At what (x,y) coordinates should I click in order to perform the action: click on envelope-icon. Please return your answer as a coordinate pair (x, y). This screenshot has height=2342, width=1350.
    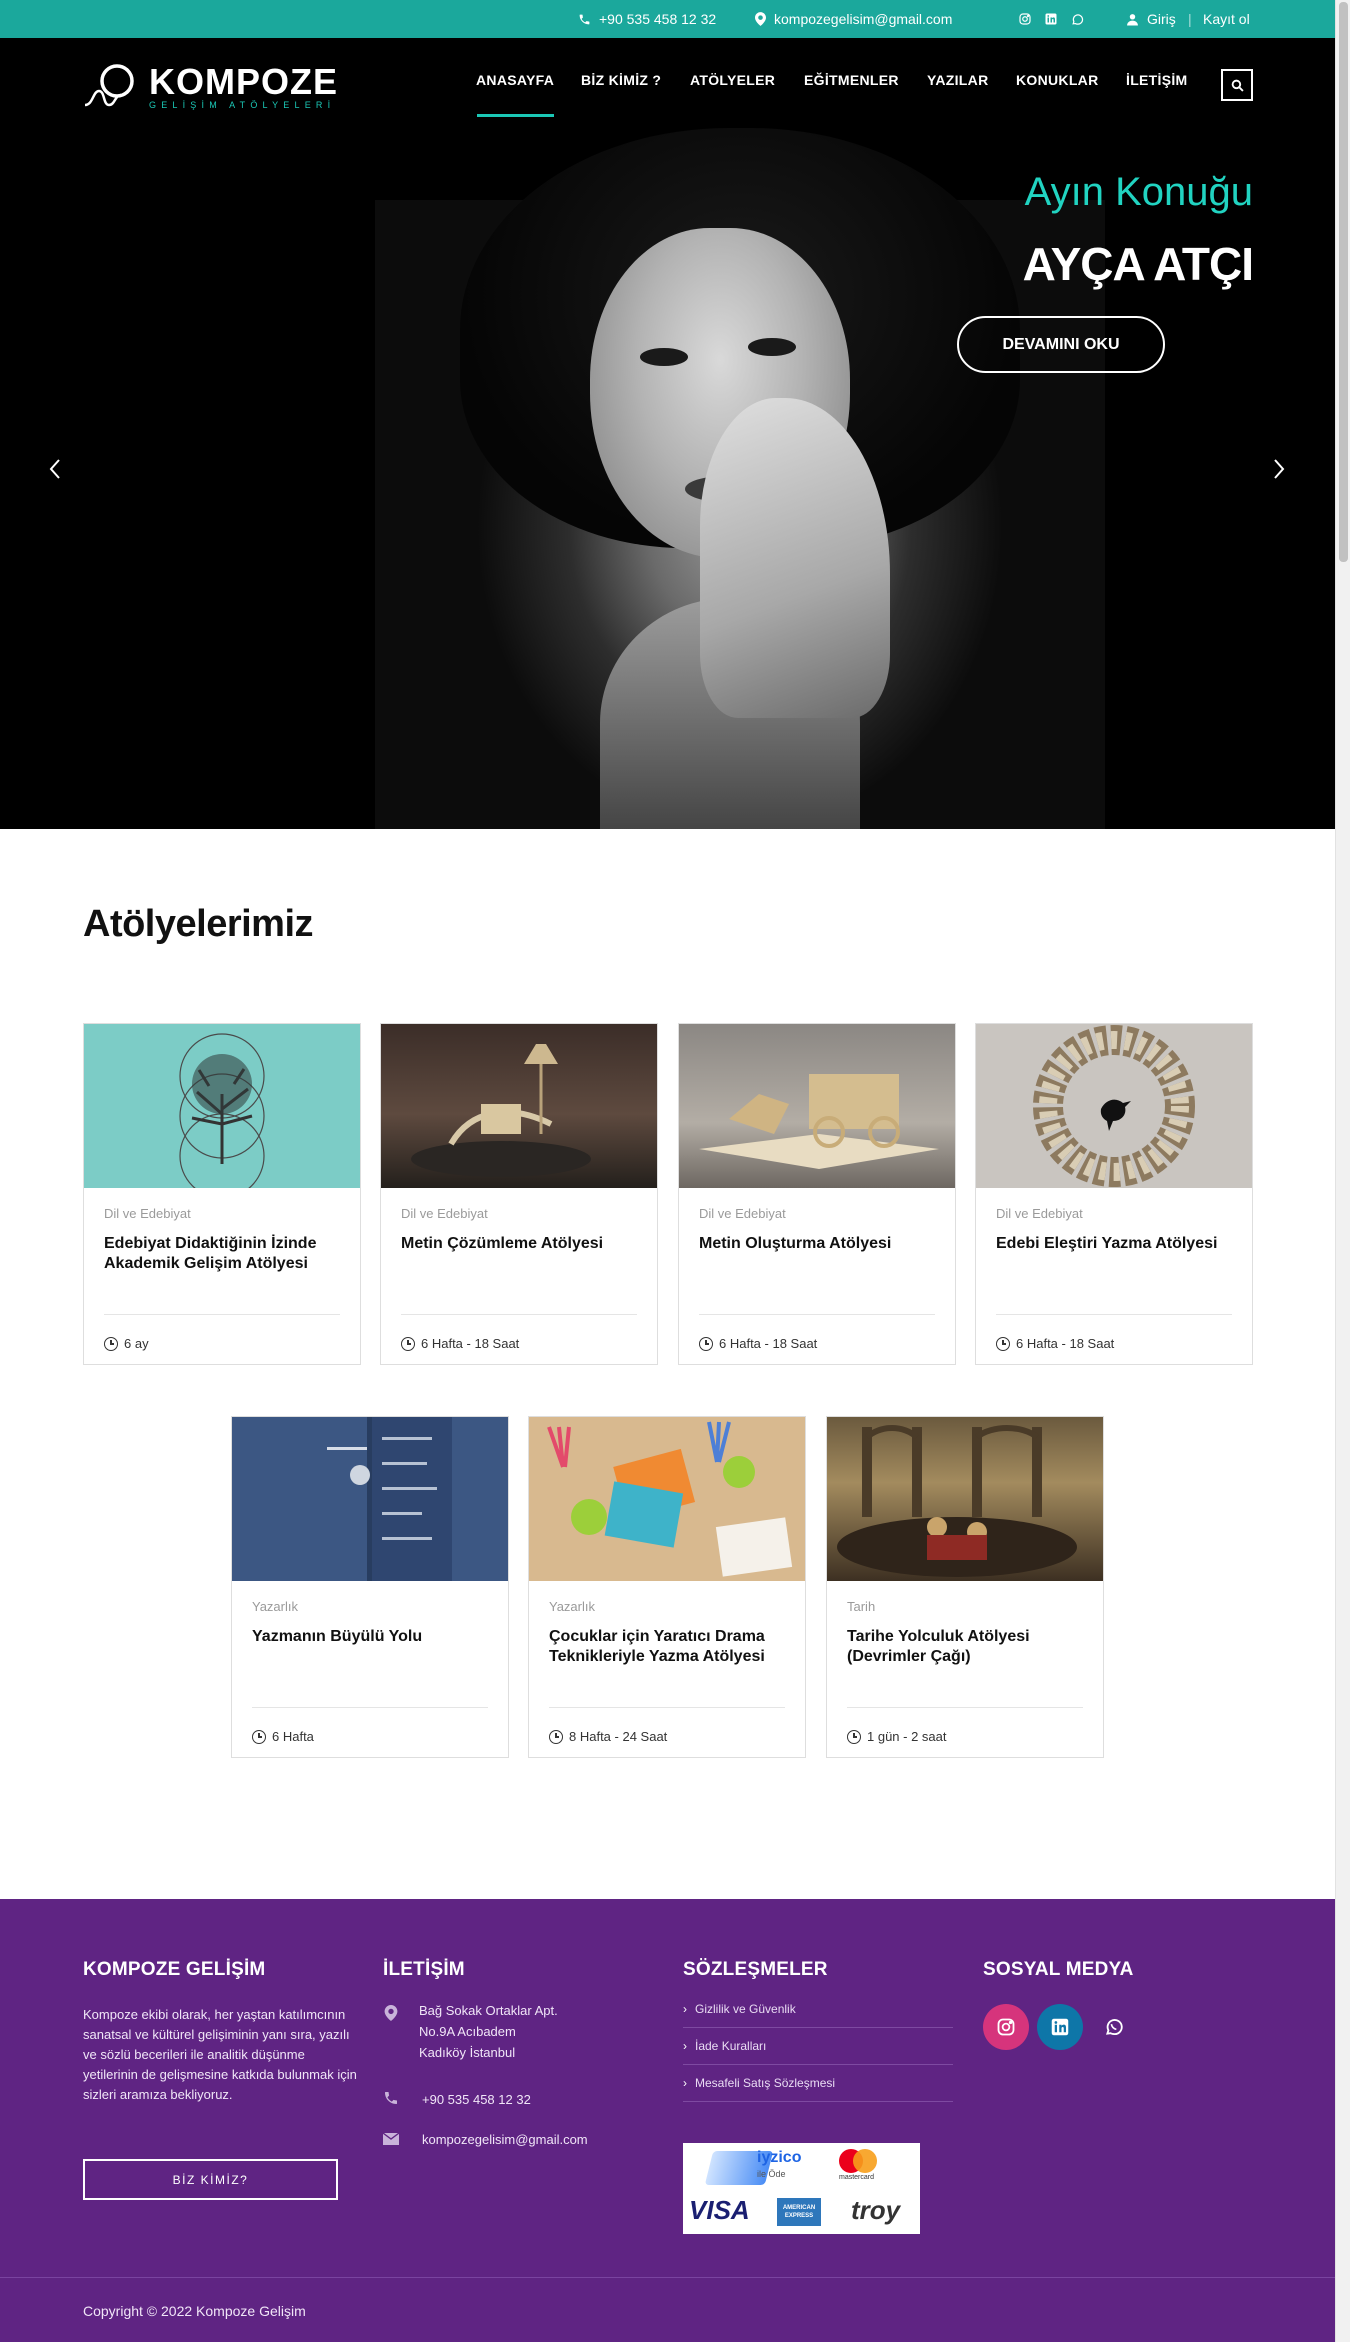
    Looking at the image, I should click on (391, 2138).